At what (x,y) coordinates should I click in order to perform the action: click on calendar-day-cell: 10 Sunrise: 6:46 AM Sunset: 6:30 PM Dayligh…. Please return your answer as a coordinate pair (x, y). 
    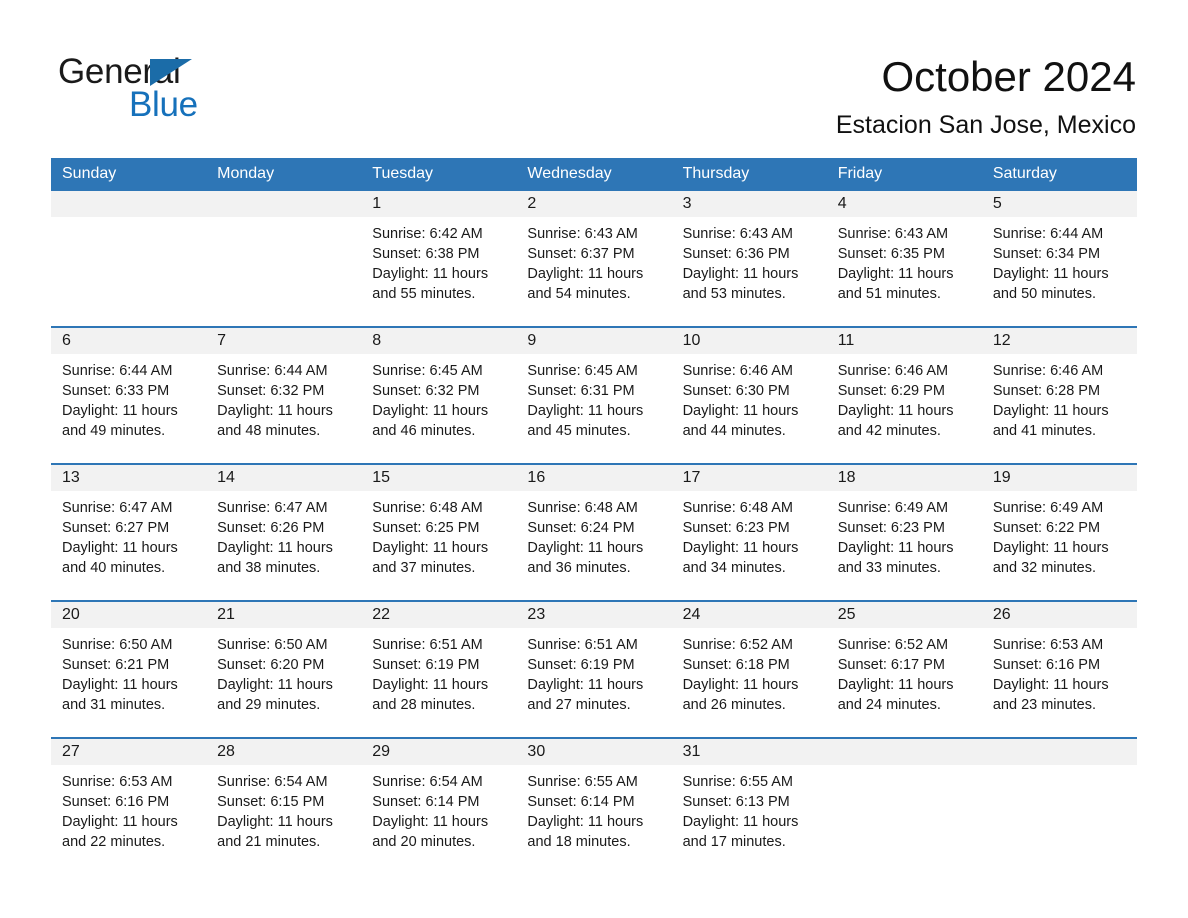
    Looking at the image, I should click on (749, 395).